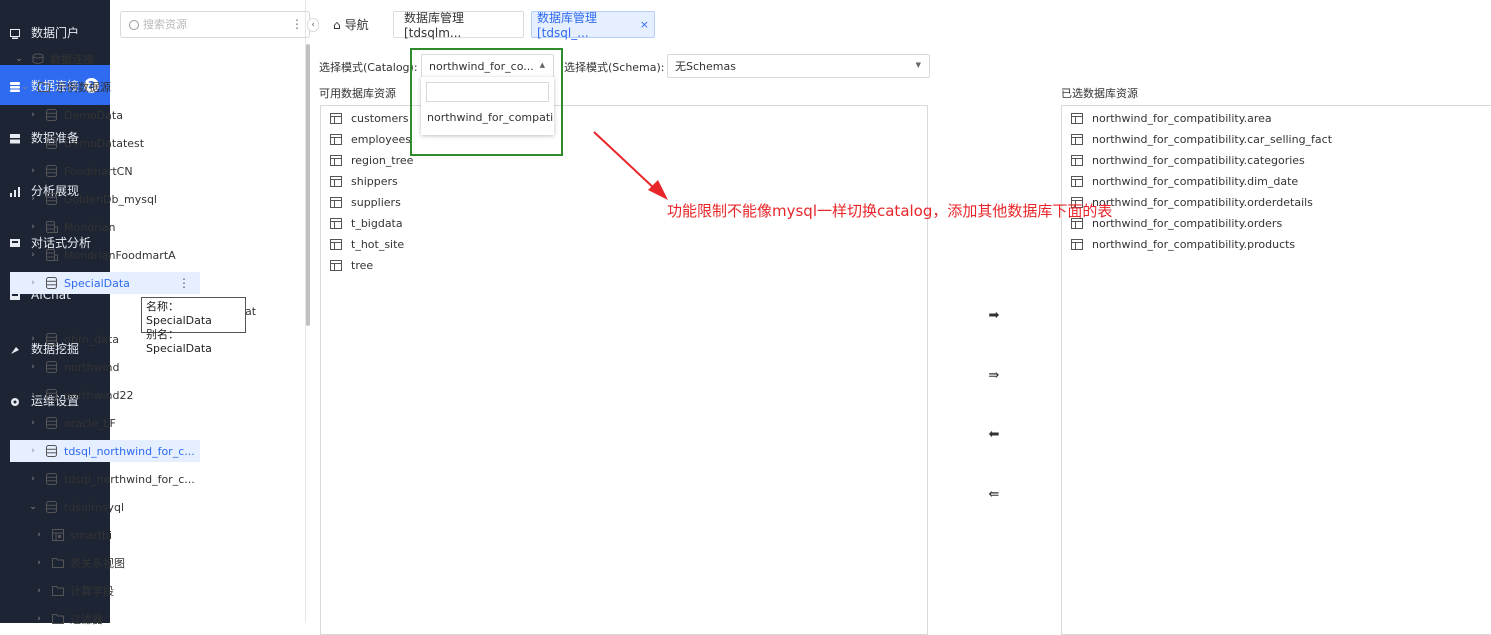  Describe the element at coordinates (179, 313) in the screenshot. I see `tooltip-name: 名称：SpecialData` at that location.